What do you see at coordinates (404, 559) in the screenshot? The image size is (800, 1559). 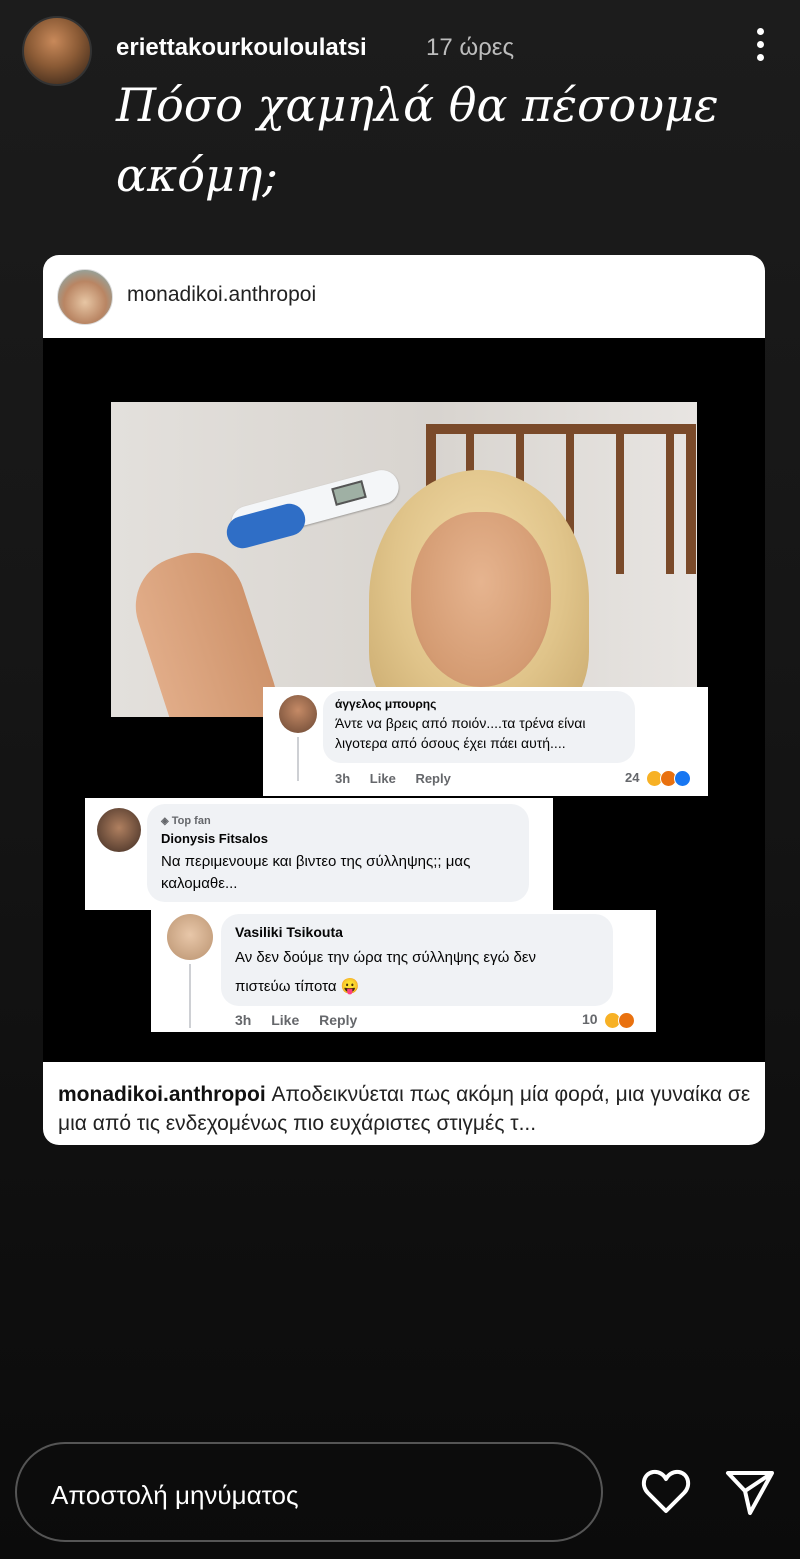 I see `post-photo` at bounding box center [404, 559].